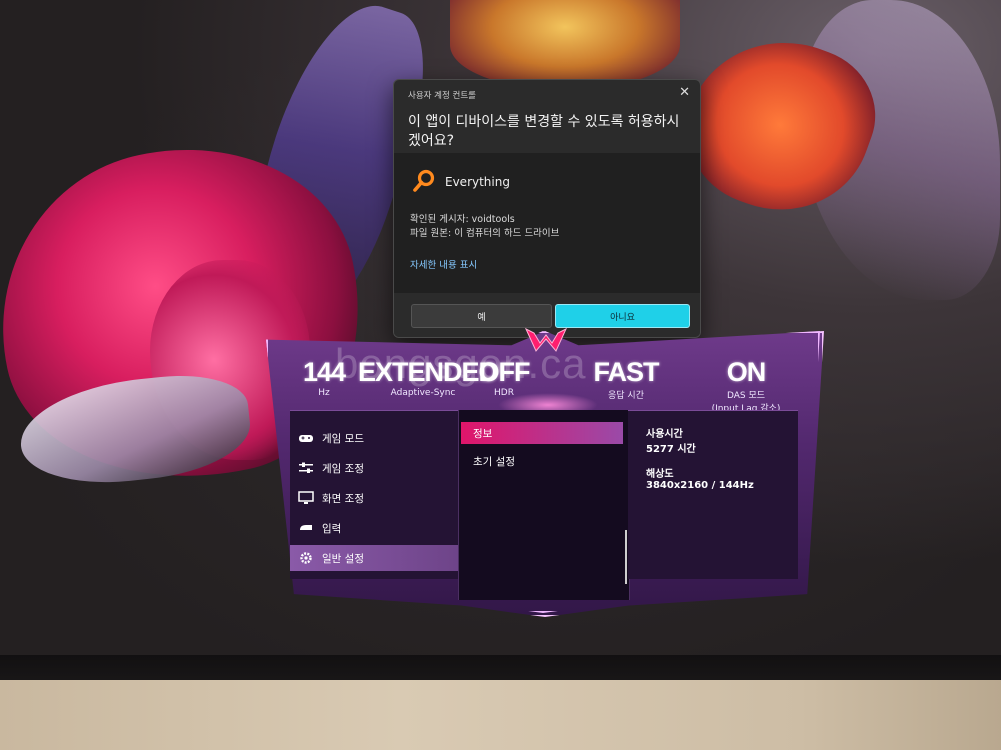 This screenshot has height=750, width=1001. Describe the element at coordinates (306, 527) in the screenshot. I see `input-icon` at that location.